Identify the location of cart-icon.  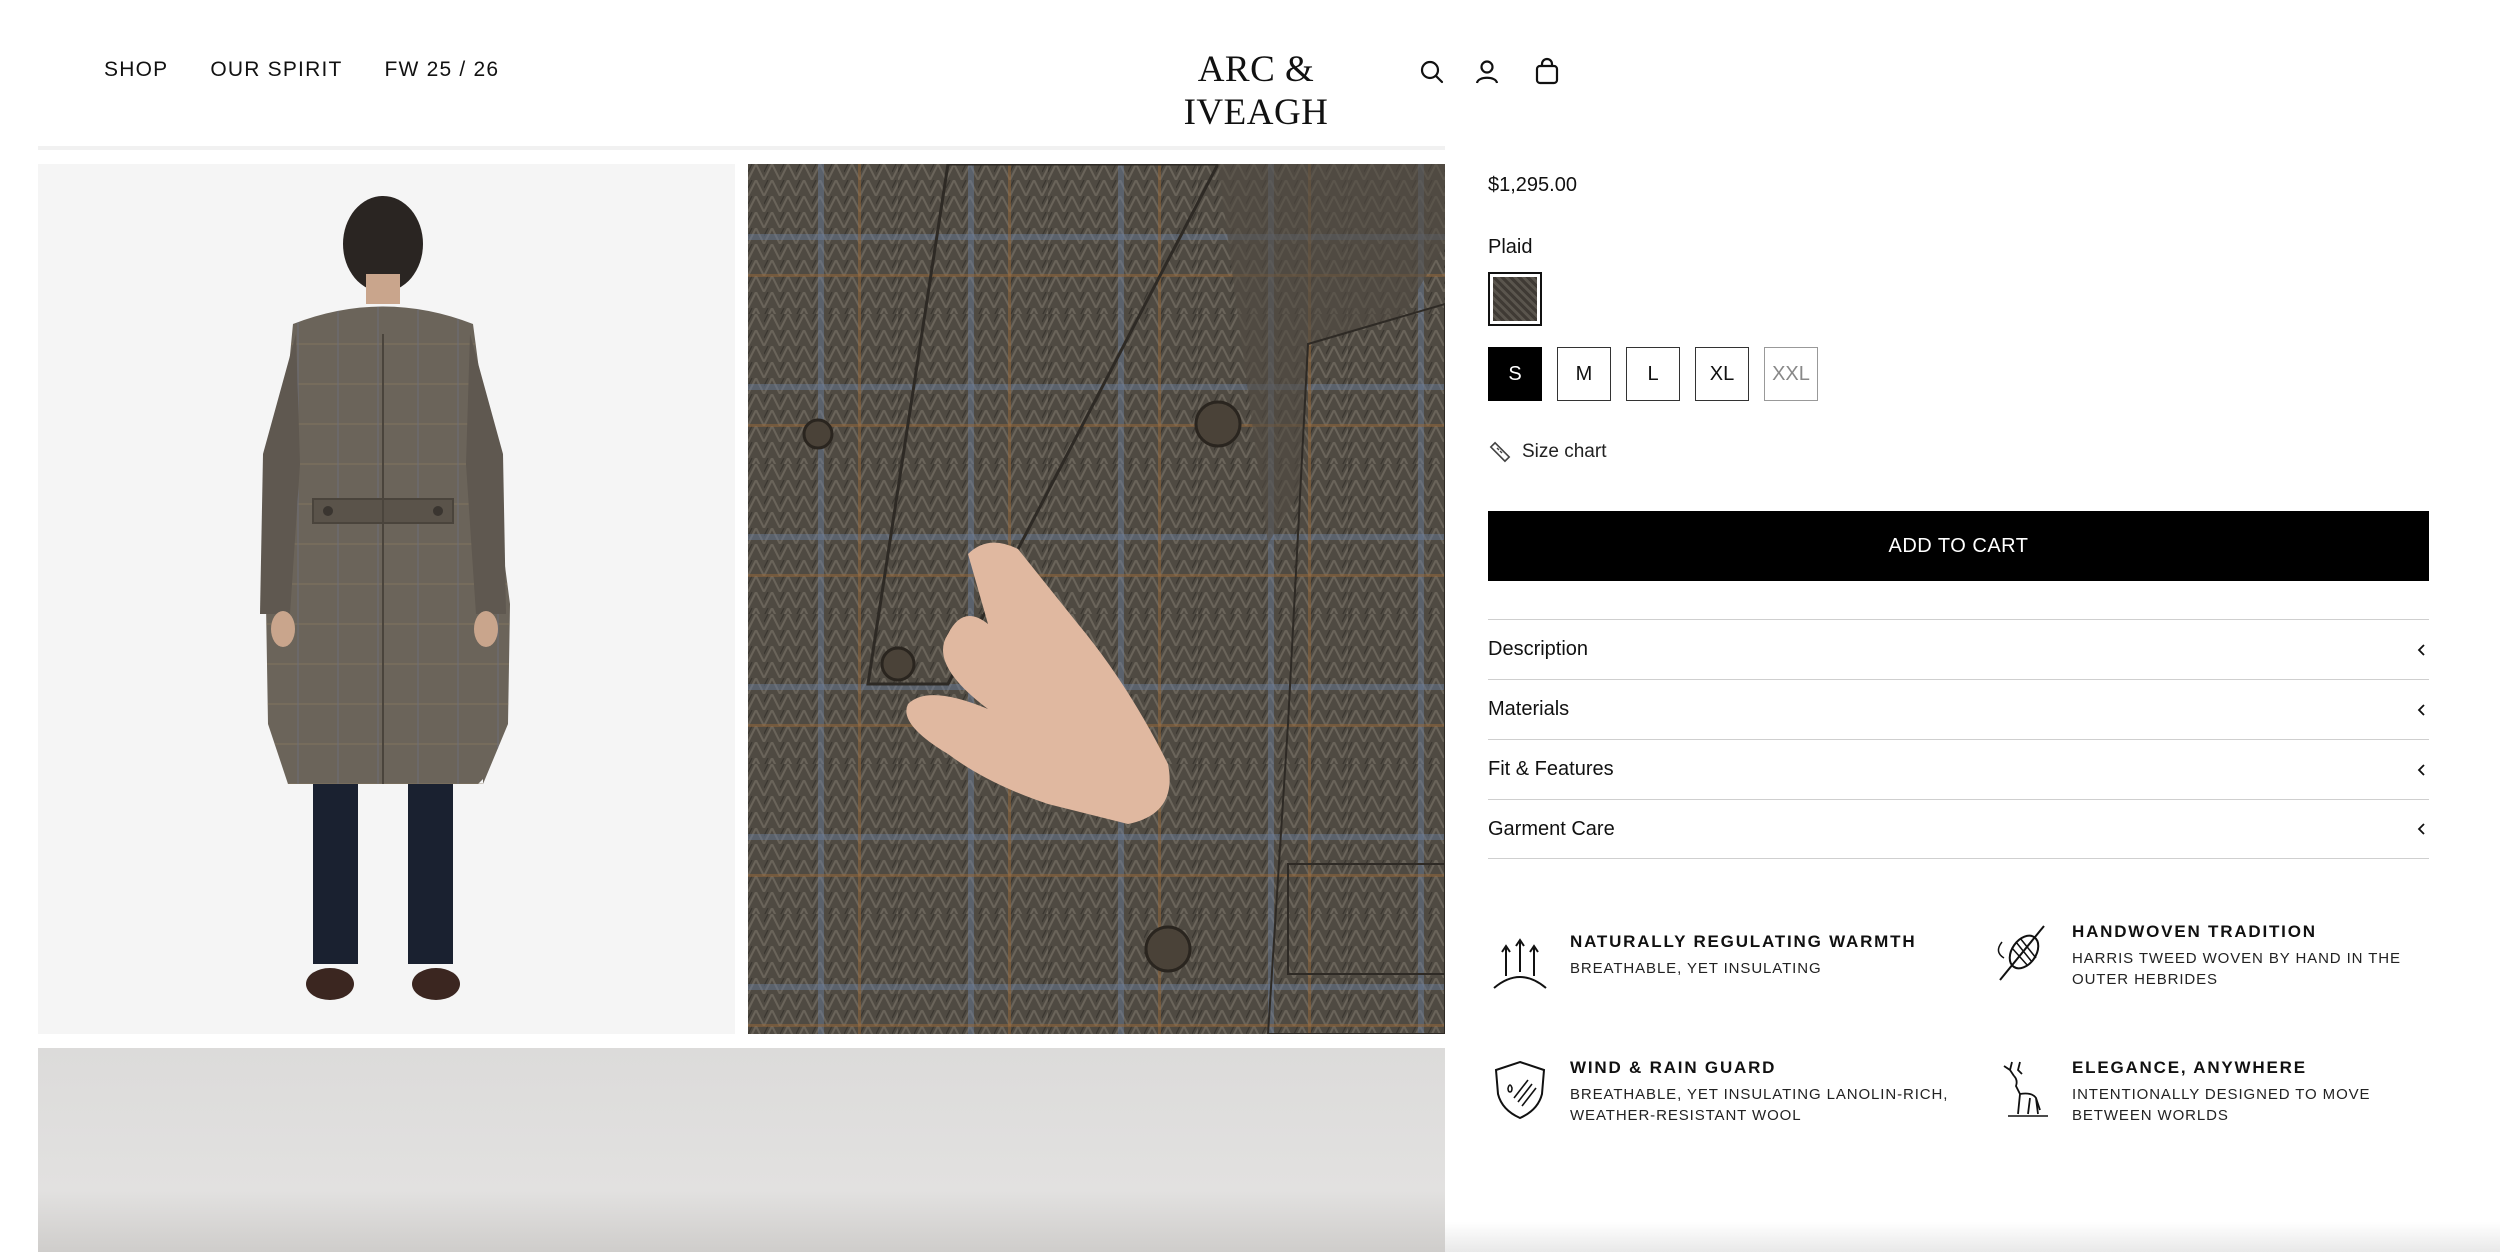
(1547, 72).